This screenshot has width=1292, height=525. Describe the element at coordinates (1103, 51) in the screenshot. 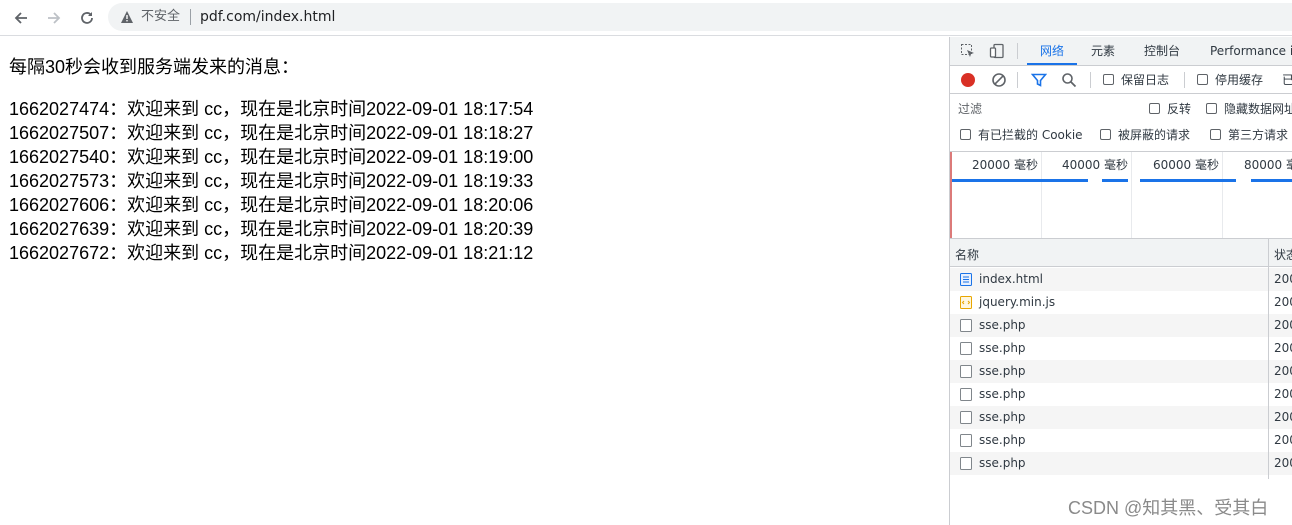

I see `tab-elements: 元素` at that location.